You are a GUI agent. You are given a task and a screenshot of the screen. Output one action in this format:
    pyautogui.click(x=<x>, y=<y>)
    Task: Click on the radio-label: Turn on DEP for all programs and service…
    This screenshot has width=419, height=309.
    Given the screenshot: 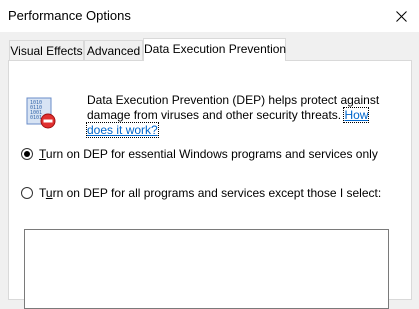 What is the action you would take?
    pyautogui.click(x=210, y=193)
    